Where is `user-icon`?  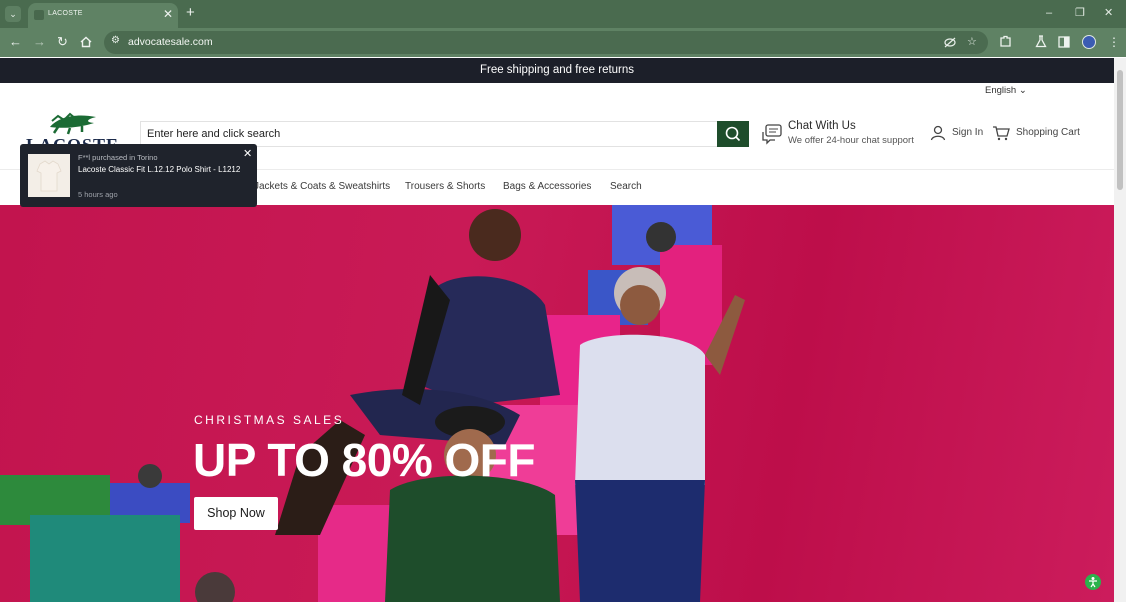
user-icon is located at coordinates (938, 133).